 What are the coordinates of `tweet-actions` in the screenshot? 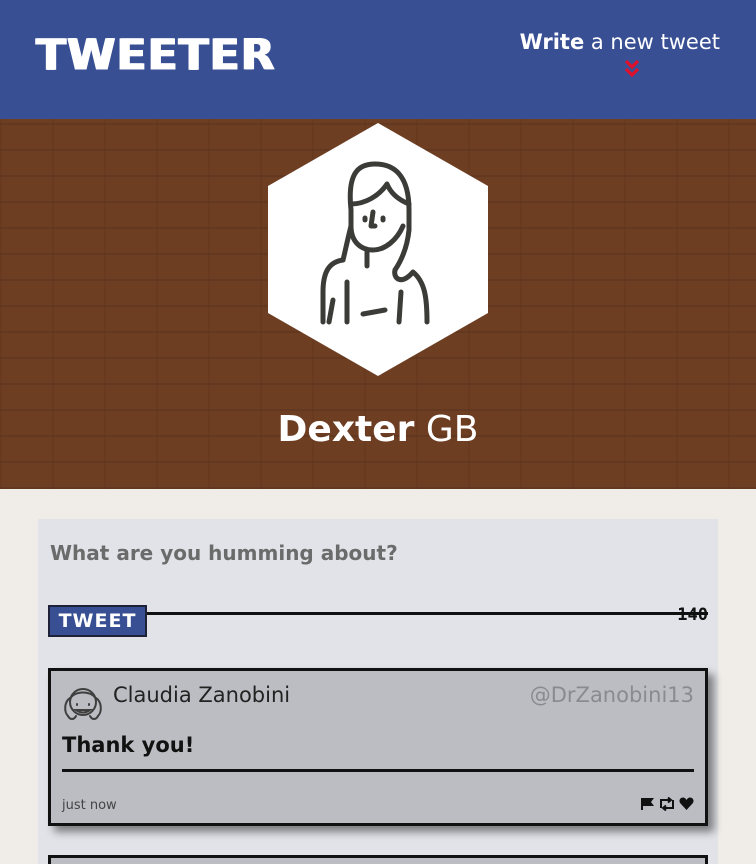 It's located at (667, 804).